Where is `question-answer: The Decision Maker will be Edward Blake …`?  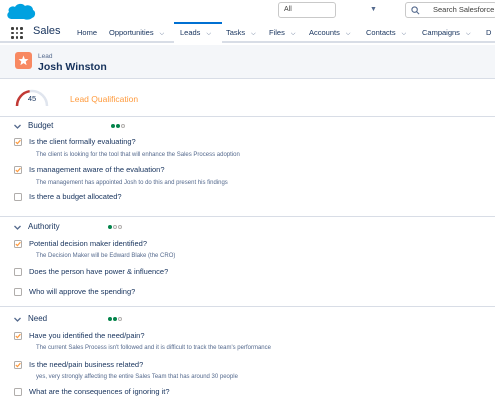
question-answer: The Decision Maker will be Edward Blake … is located at coordinates (106, 256).